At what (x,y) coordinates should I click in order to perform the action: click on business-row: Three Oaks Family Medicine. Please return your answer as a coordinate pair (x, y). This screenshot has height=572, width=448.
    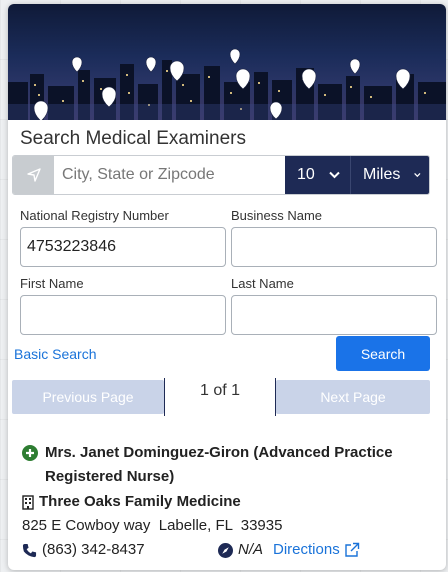
    Looking at the image, I should click on (222, 502).